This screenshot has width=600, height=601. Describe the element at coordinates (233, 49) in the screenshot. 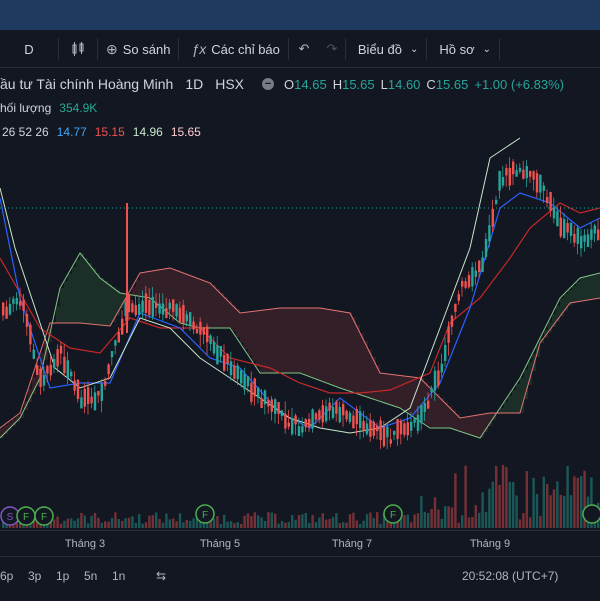

I see `indicators-button: ƒx Các chỉ báo` at that location.